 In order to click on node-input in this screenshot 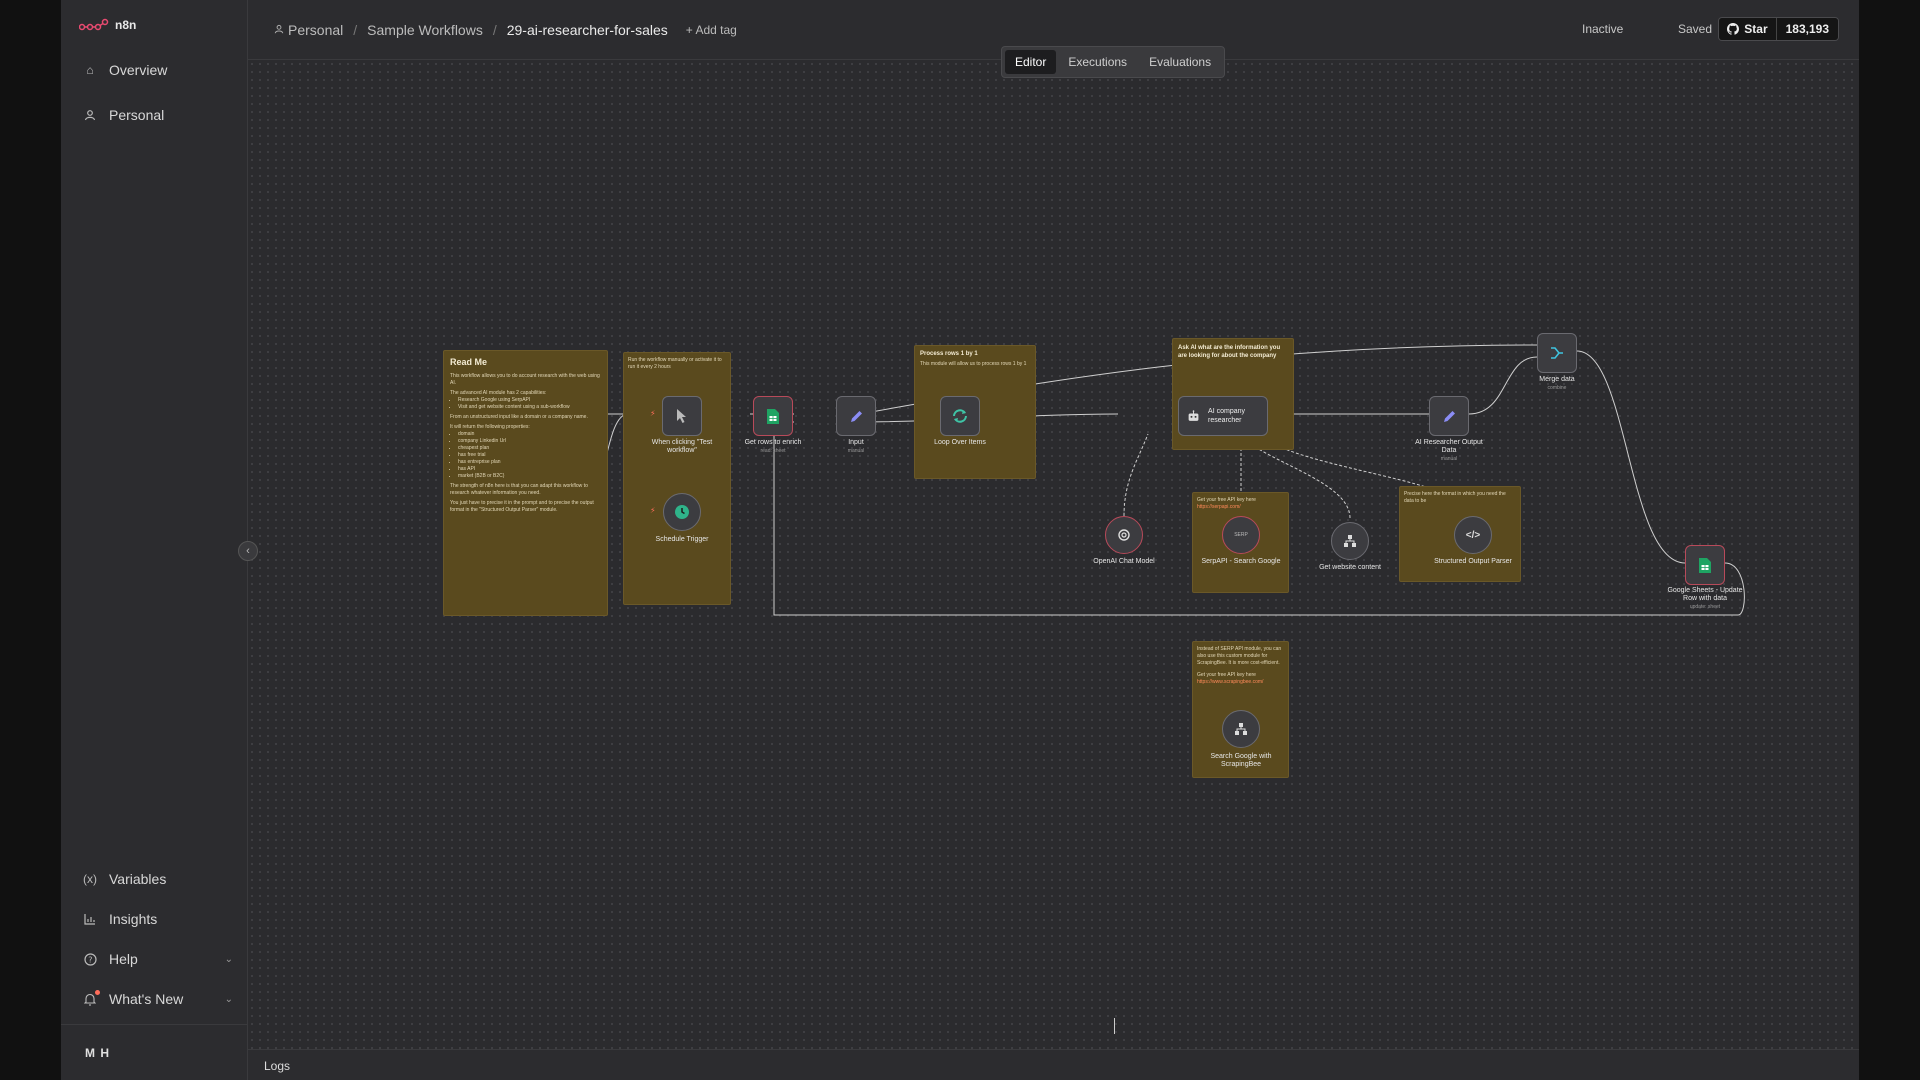, I will do `click(856, 416)`.